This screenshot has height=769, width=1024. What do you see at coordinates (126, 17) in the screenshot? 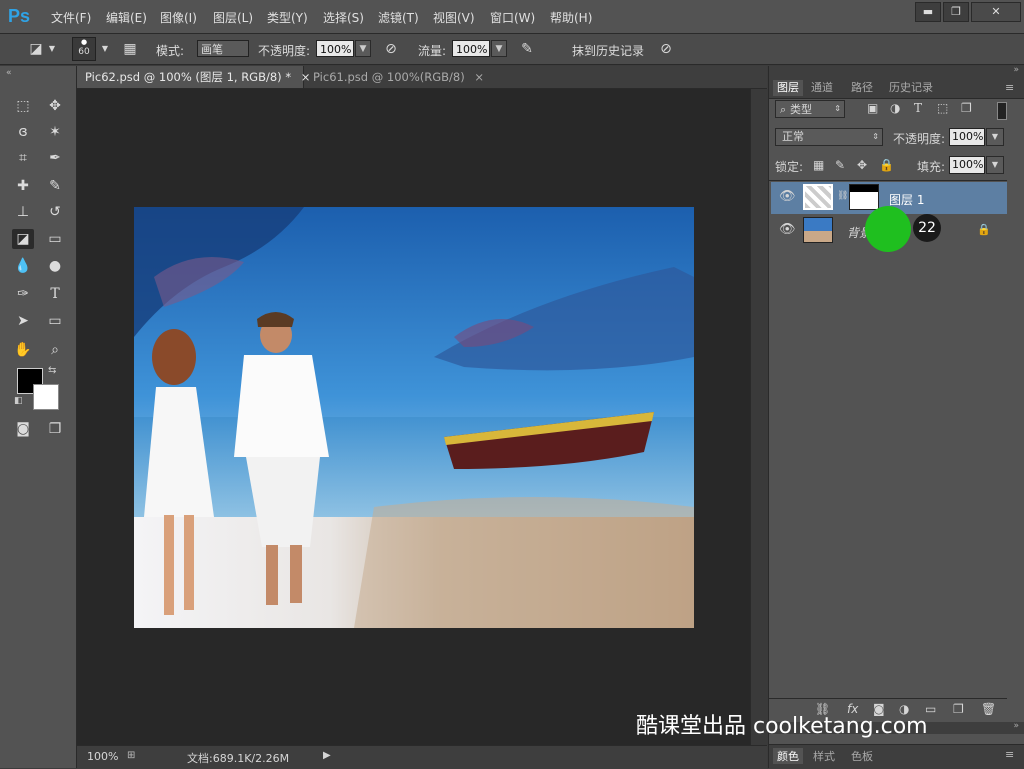
I see `menu-edit: 编辑(E)` at bounding box center [126, 17].